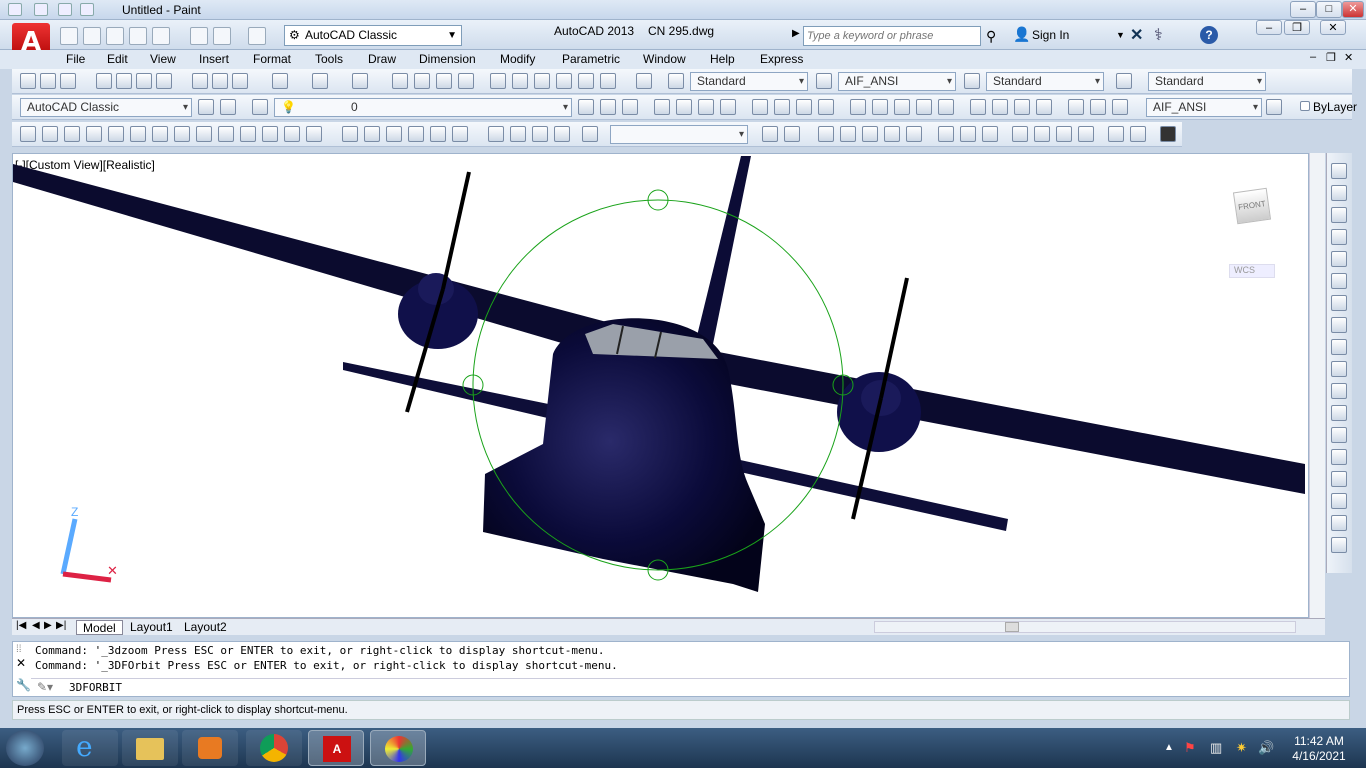 The height and width of the screenshot is (768, 1366). What do you see at coordinates (117, 59) in the screenshot?
I see `menu-edit: Edit` at bounding box center [117, 59].